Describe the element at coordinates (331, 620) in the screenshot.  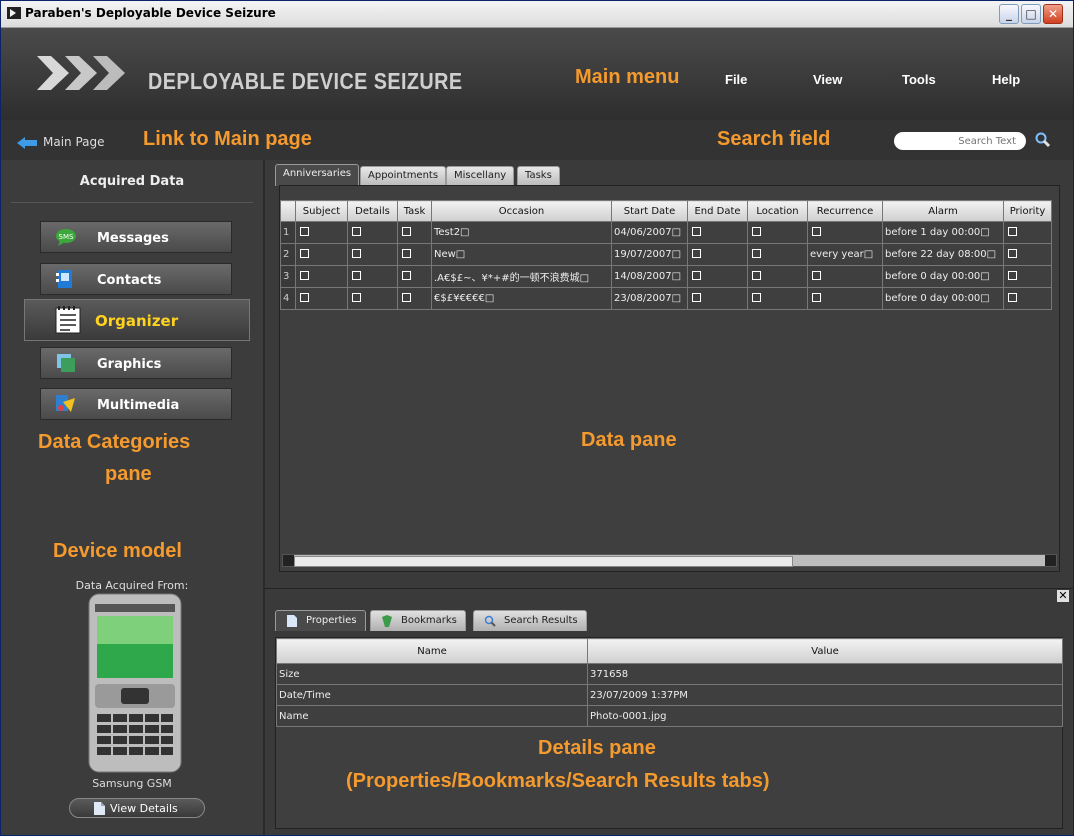
I see `tab-label: Properties` at that location.